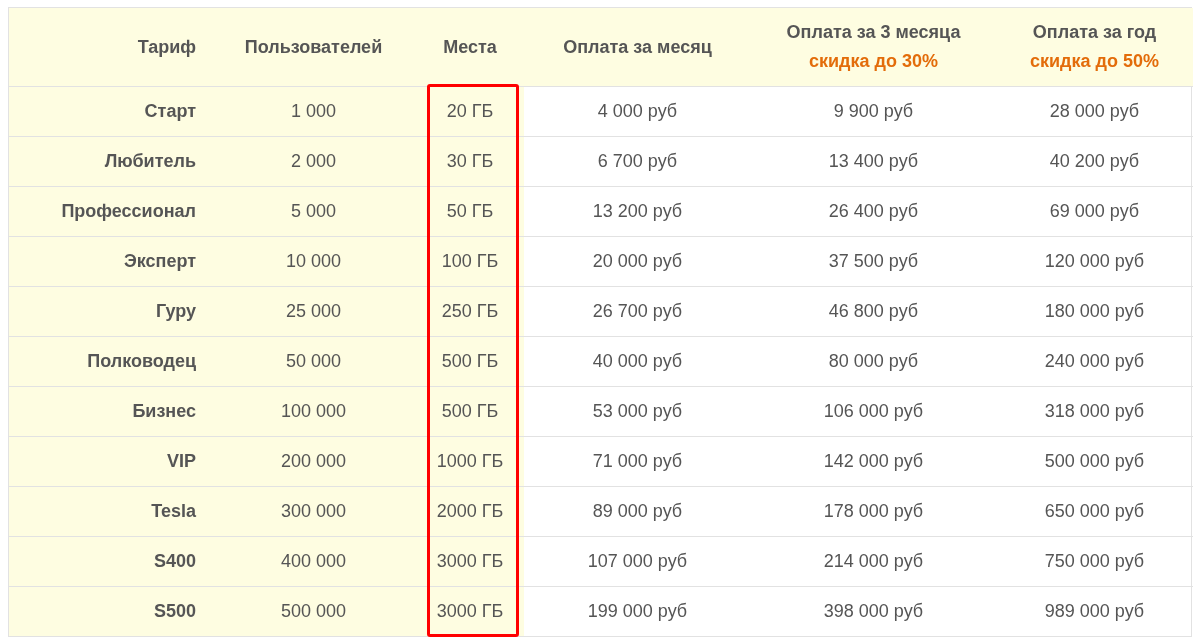 The image size is (1200, 639). Describe the element at coordinates (110, 561) in the screenshot. I see `table-cell: S400` at that location.